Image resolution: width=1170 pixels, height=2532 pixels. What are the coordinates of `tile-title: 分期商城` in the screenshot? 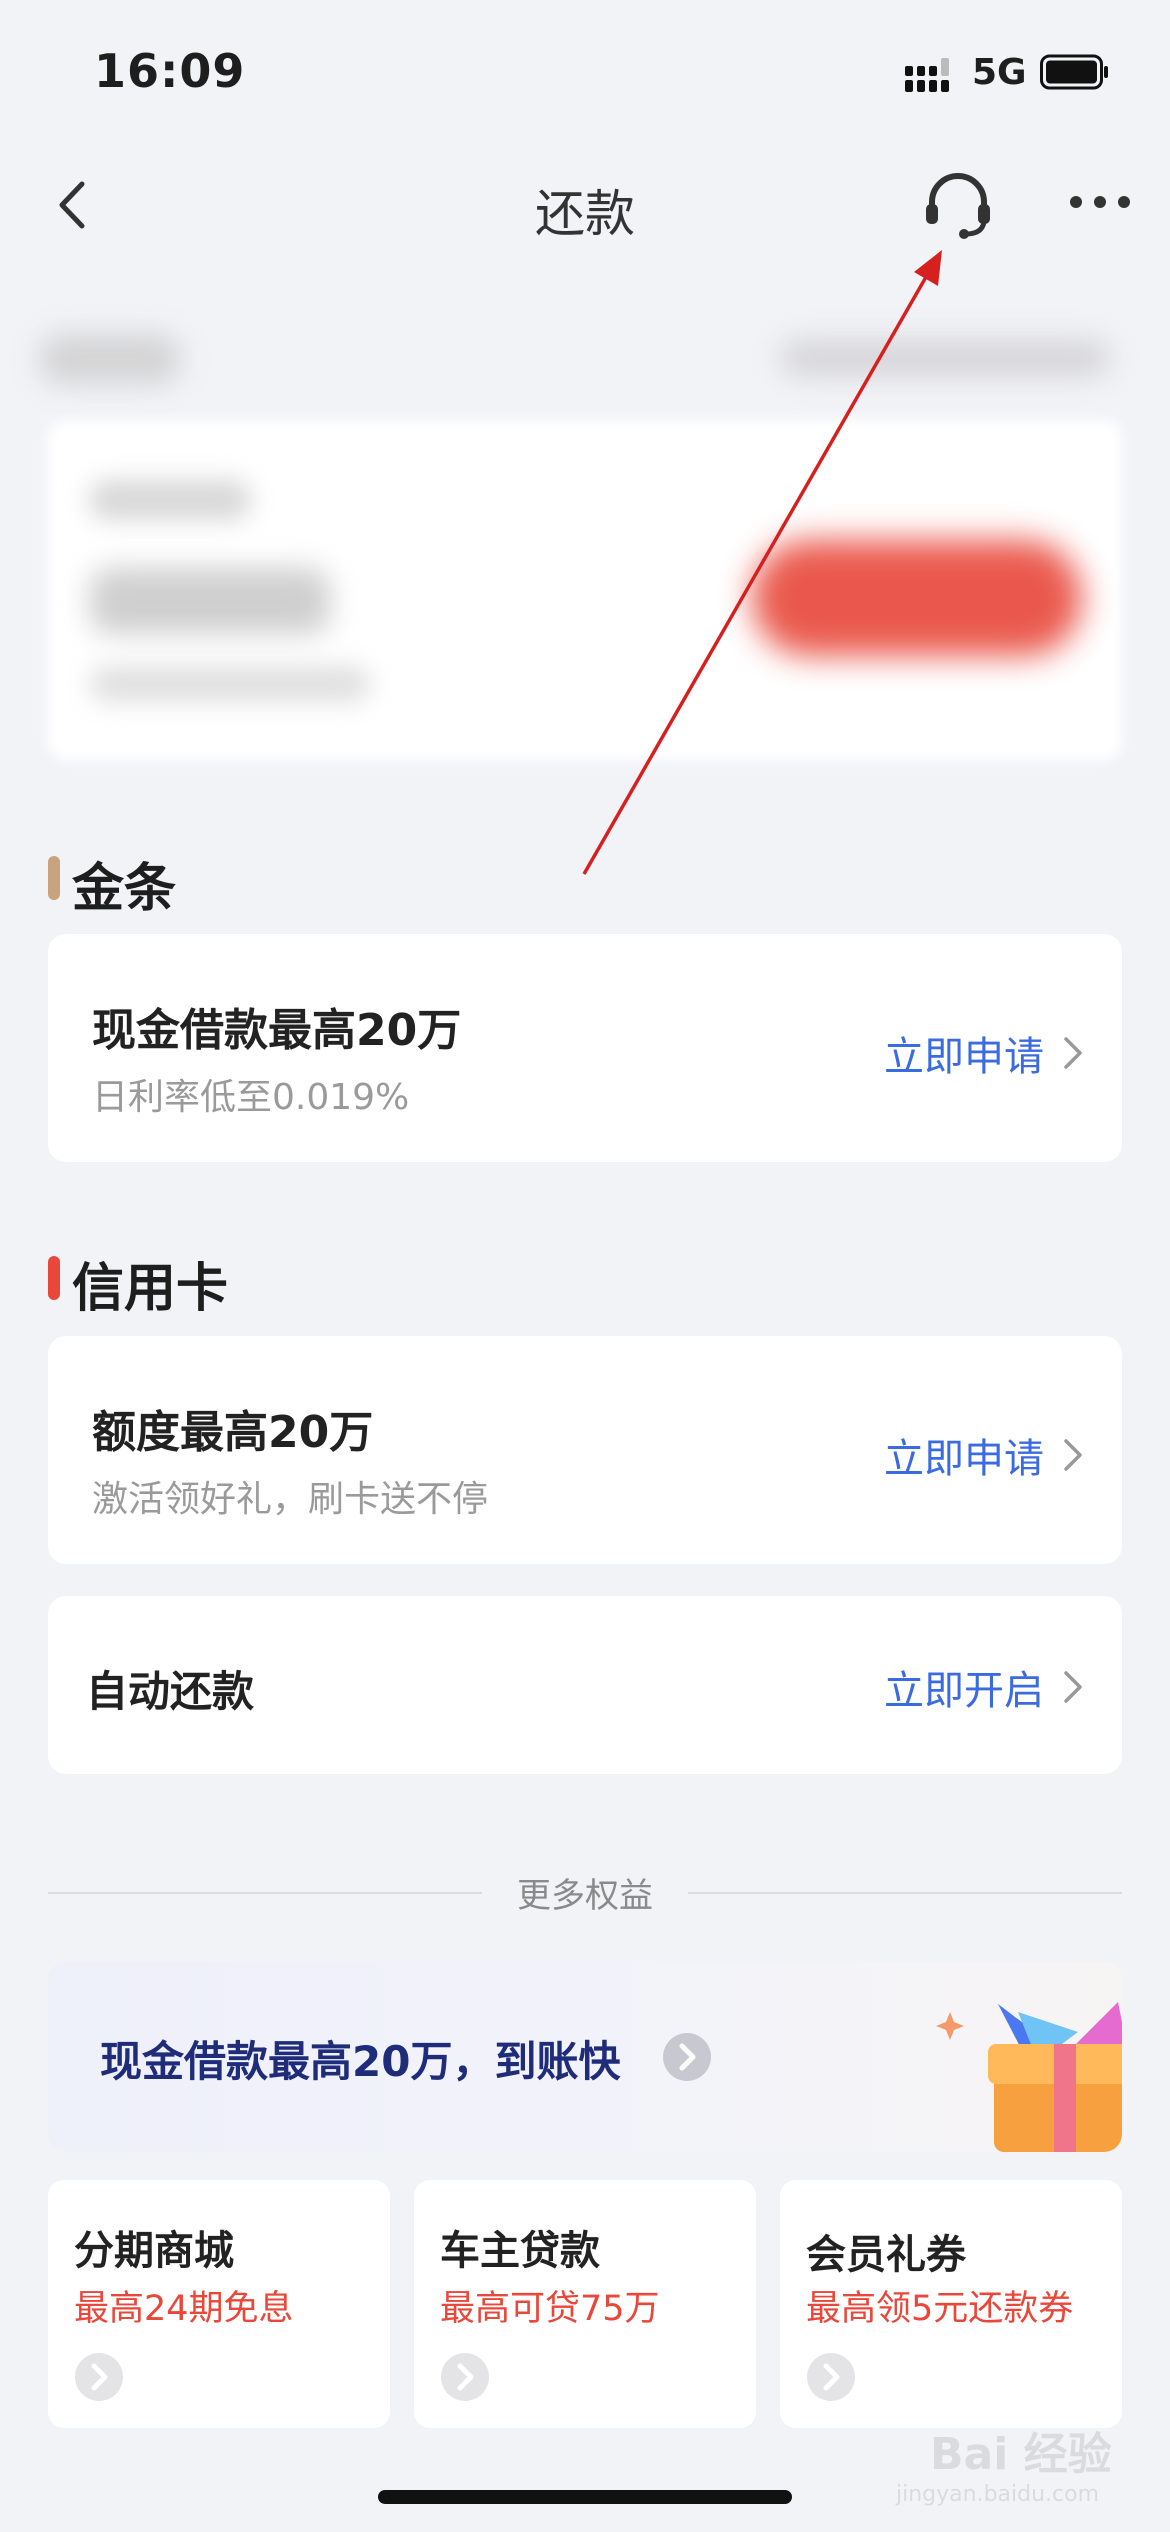 It's located at (154, 2251).